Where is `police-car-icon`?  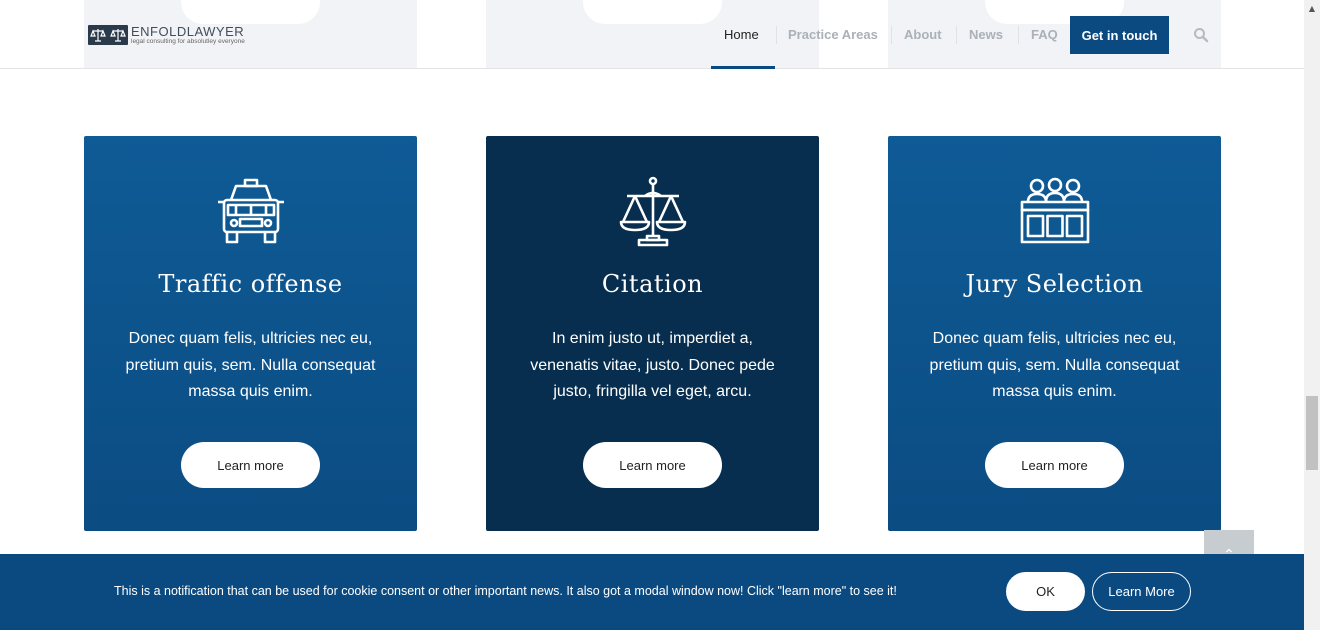 police-car-icon is located at coordinates (251, 213).